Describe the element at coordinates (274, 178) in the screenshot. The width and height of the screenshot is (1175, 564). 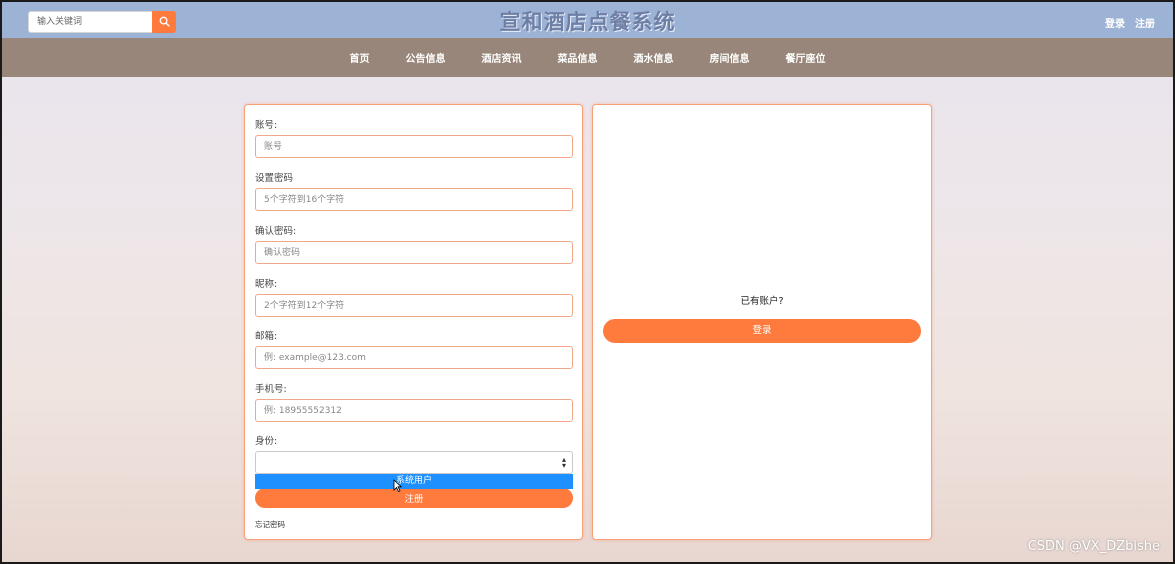
I see `password-label: 设置密码` at that location.